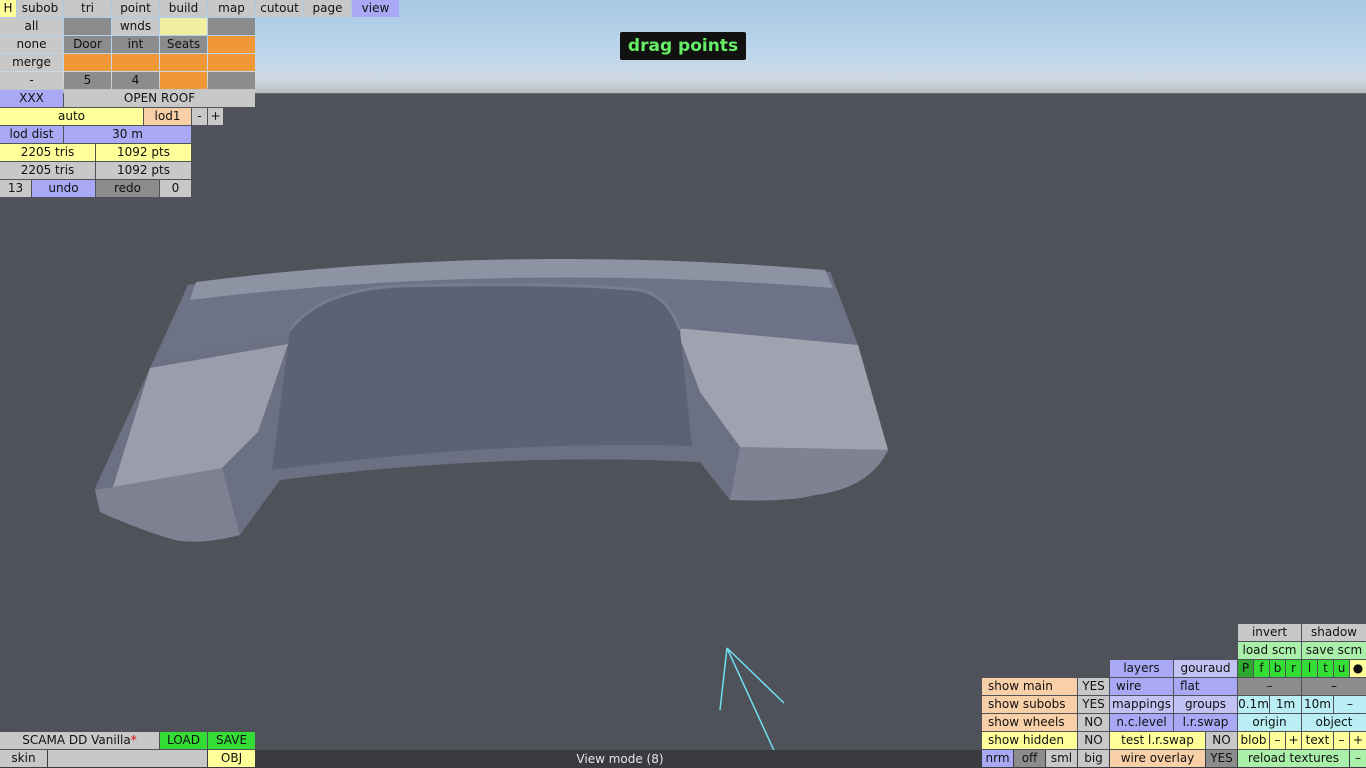  I want to click on tab-map: map, so click(231, 8).